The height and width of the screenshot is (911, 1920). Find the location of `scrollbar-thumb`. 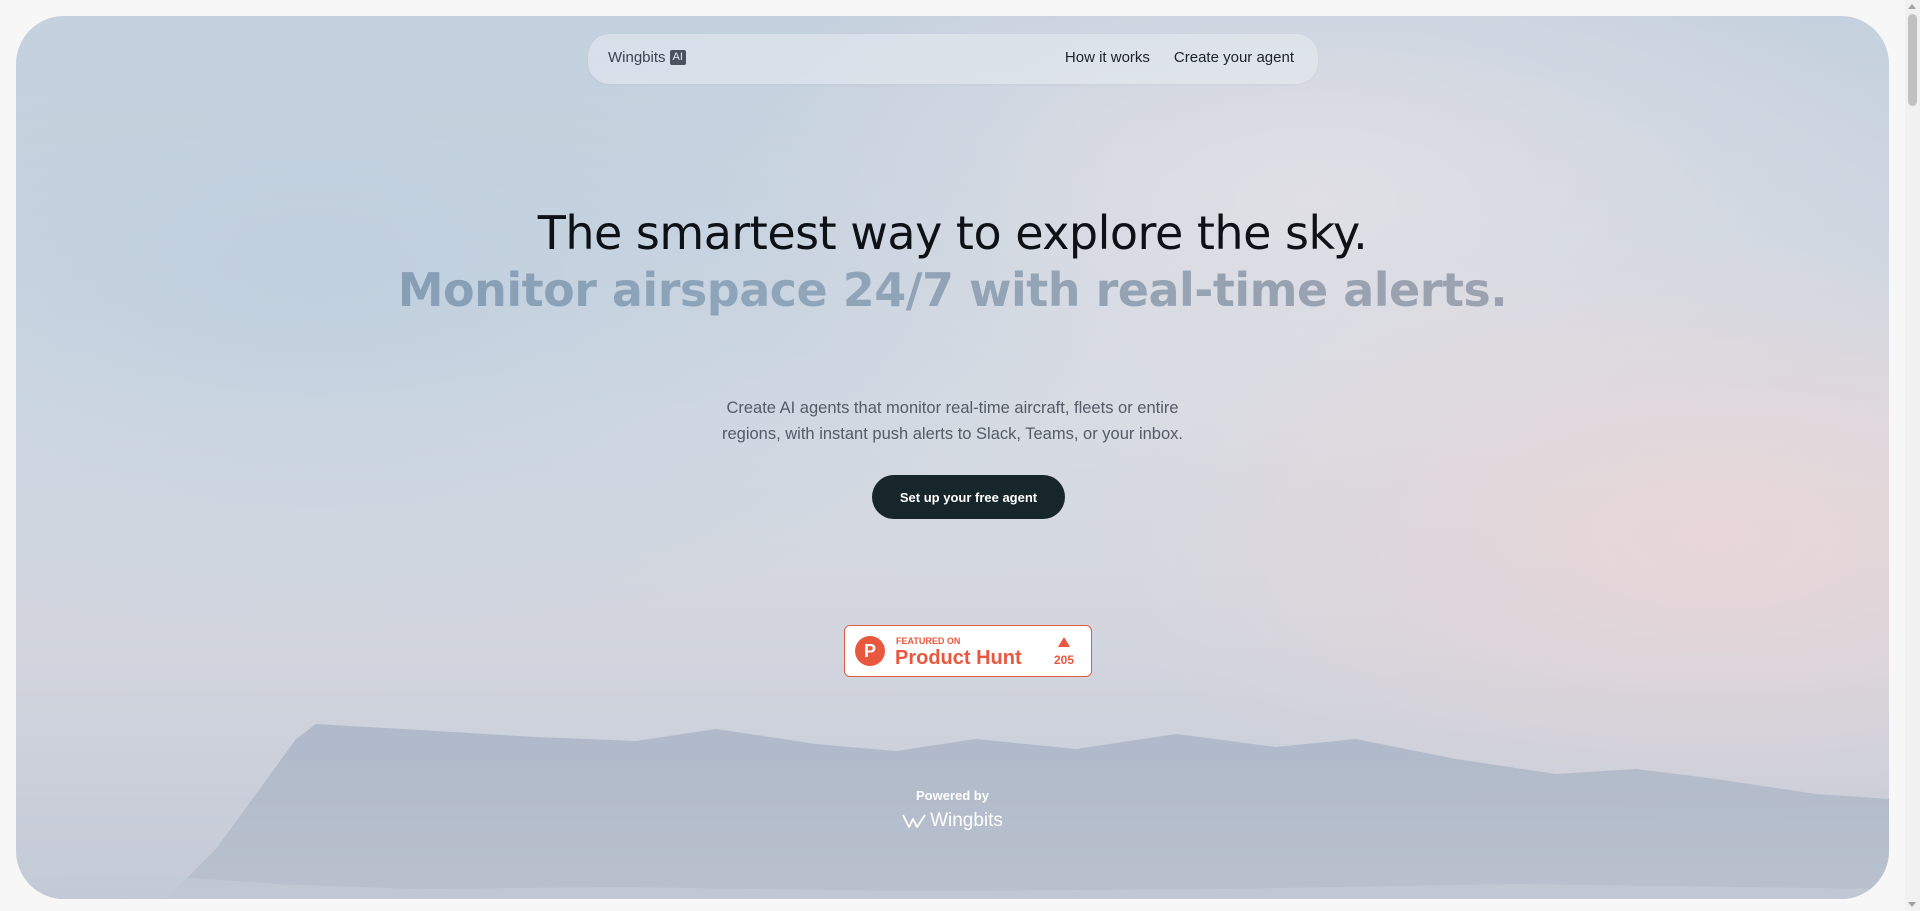

scrollbar-thumb is located at coordinates (1912, 60).